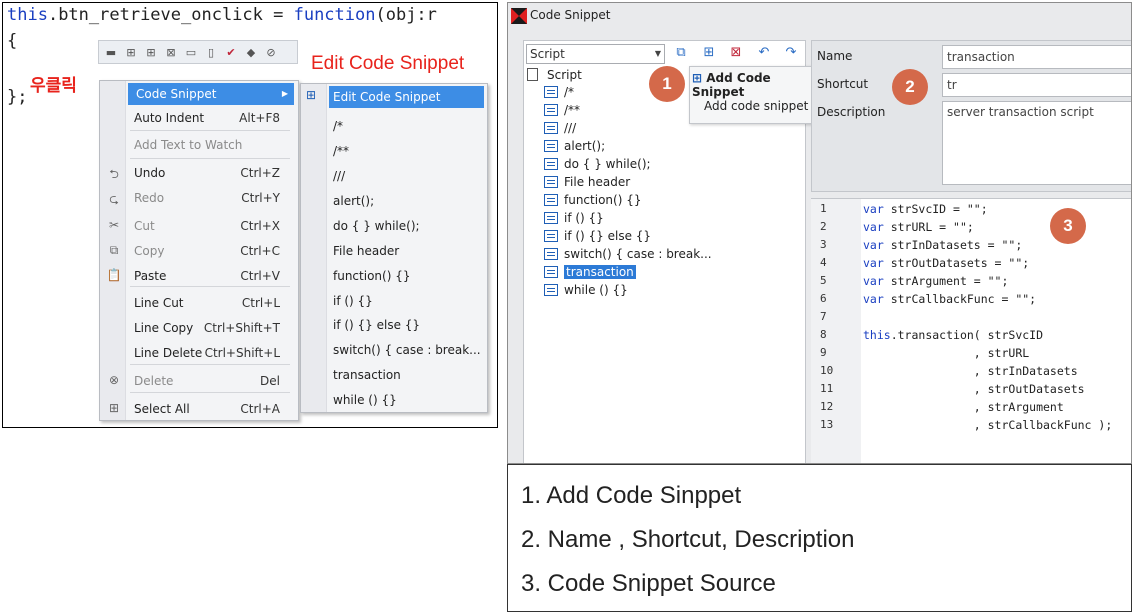 This screenshot has width=1132, height=612. What do you see at coordinates (970, 371) in the screenshot?
I see `code-line: , strInDatasets` at bounding box center [970, 371].